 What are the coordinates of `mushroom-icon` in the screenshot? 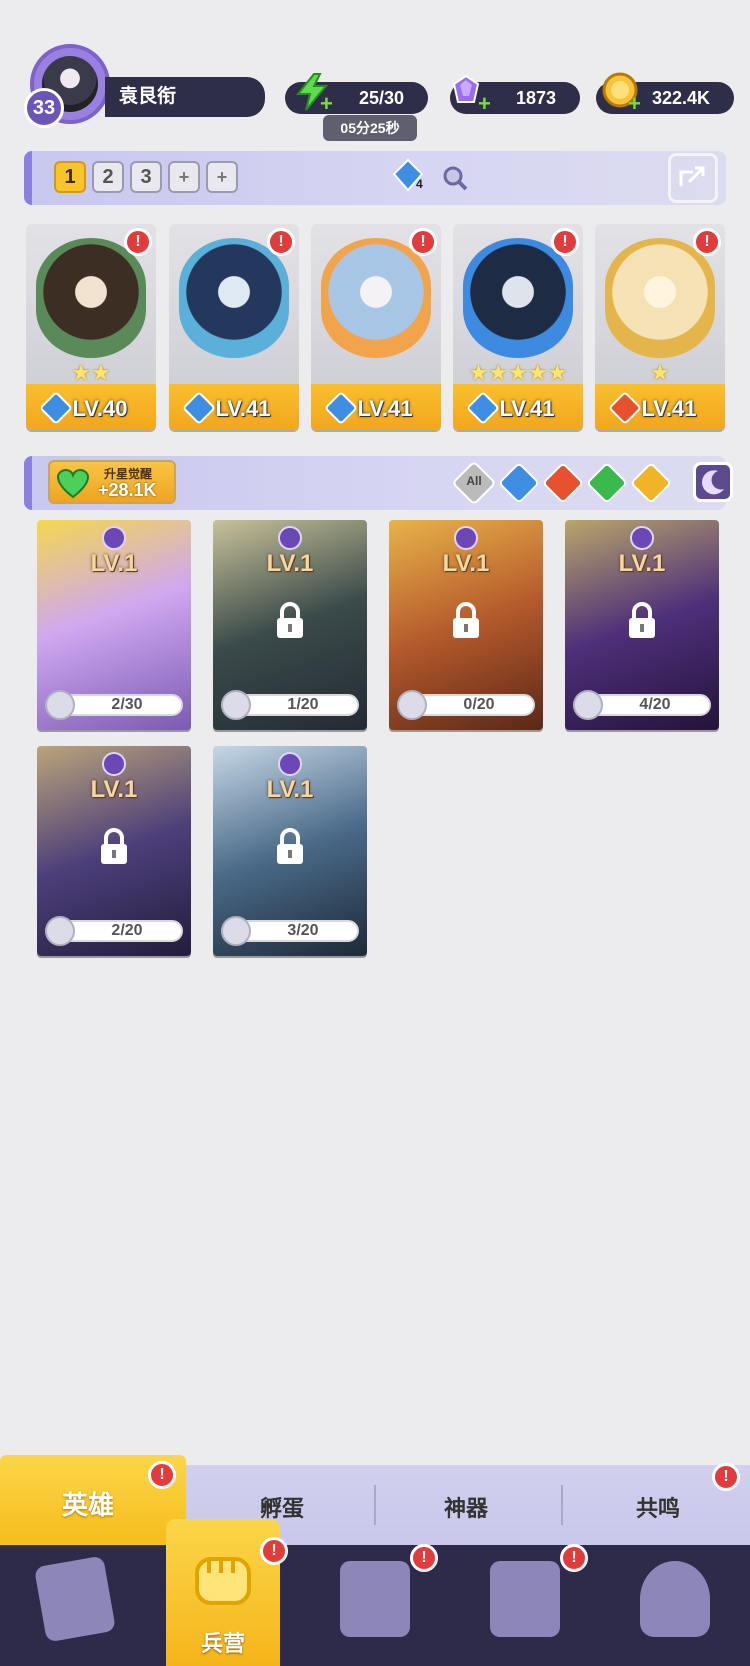 It's located at (675, 1599).